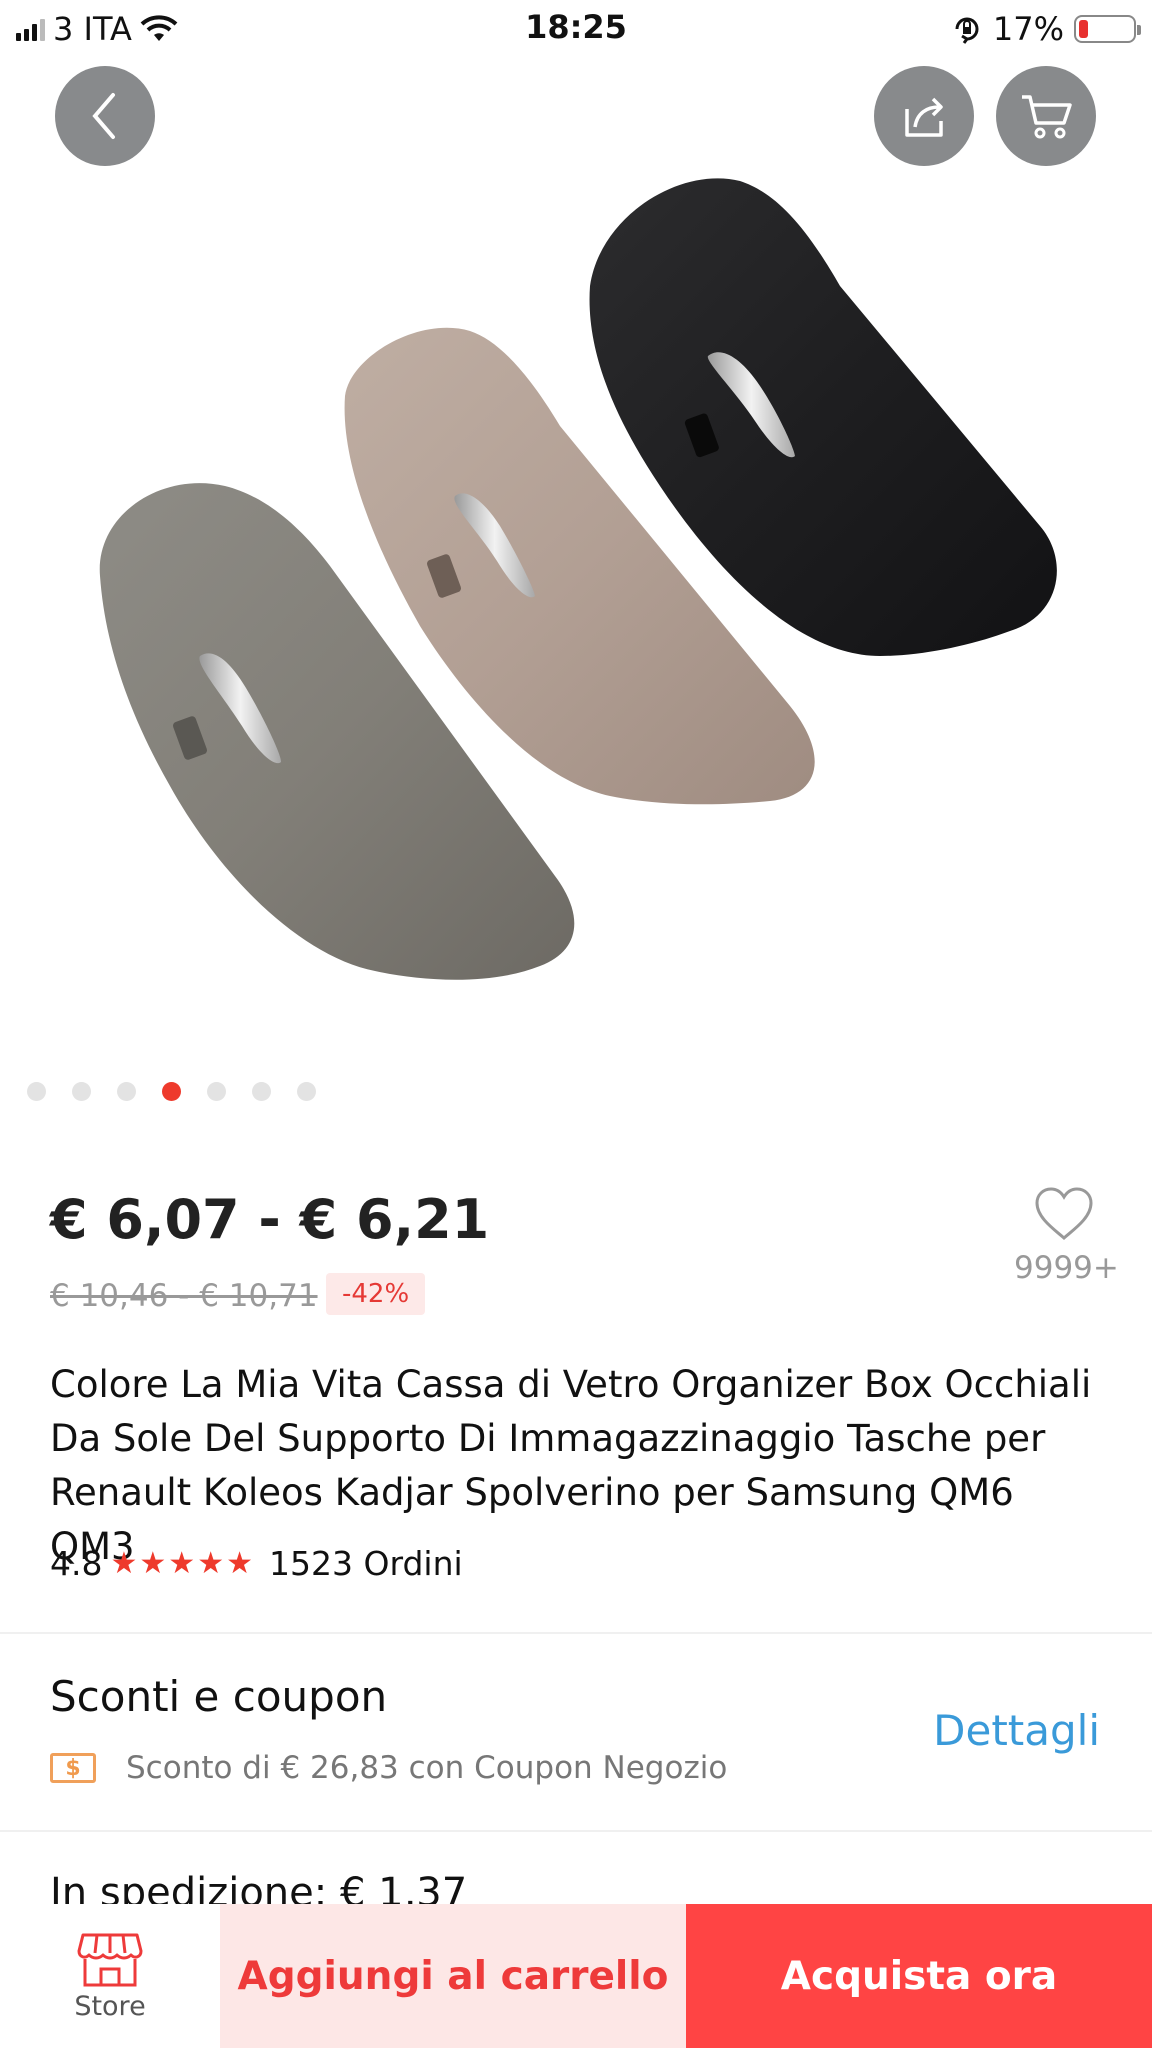 Image resolution: width=1152 pixels, height=2048 pixels. I want to click on cart-button, so click(1046, 116).